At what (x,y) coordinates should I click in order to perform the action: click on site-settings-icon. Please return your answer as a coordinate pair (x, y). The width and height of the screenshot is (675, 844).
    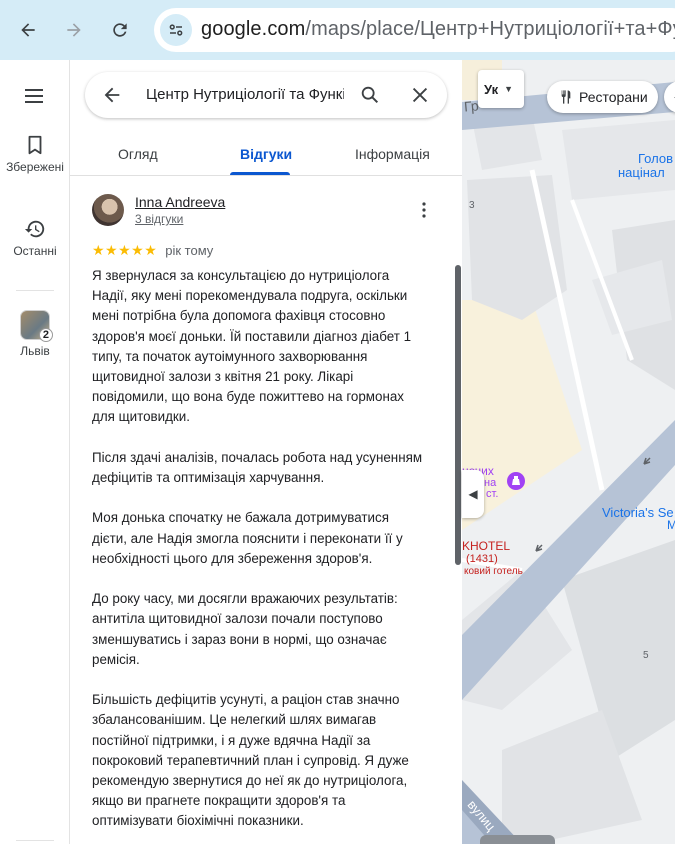
    Looking at the image, I should click on (176, 30).